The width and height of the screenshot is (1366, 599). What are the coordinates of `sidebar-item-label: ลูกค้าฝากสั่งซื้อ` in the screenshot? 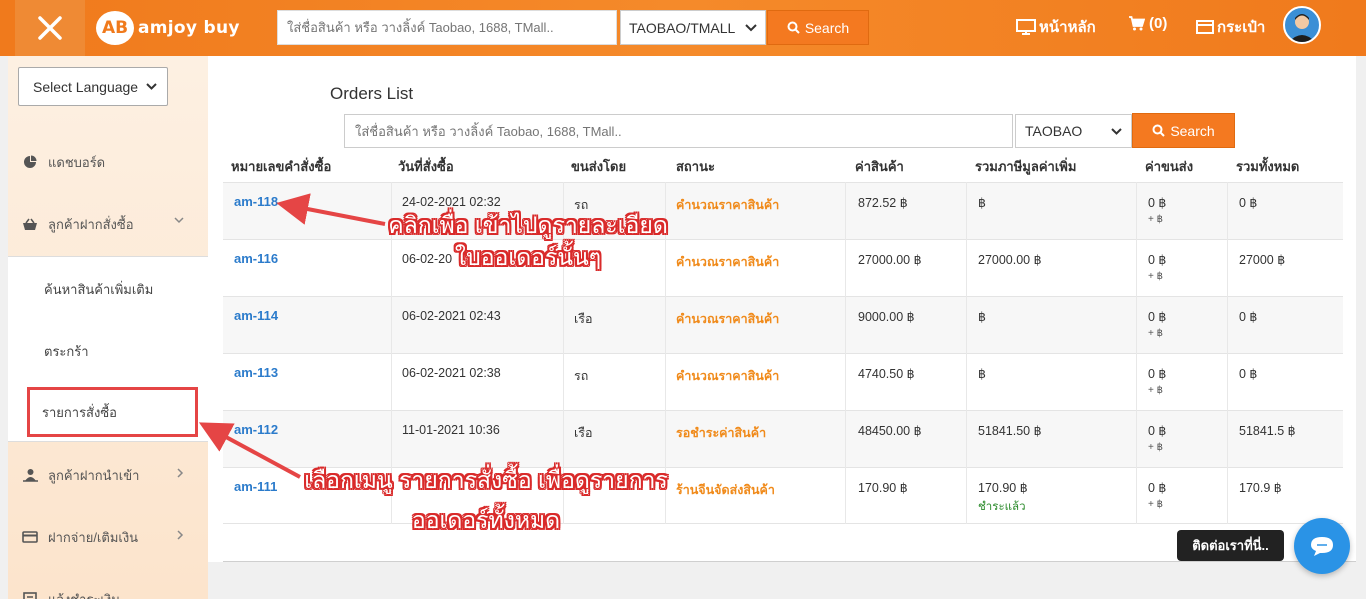 It's located at (91, 224).